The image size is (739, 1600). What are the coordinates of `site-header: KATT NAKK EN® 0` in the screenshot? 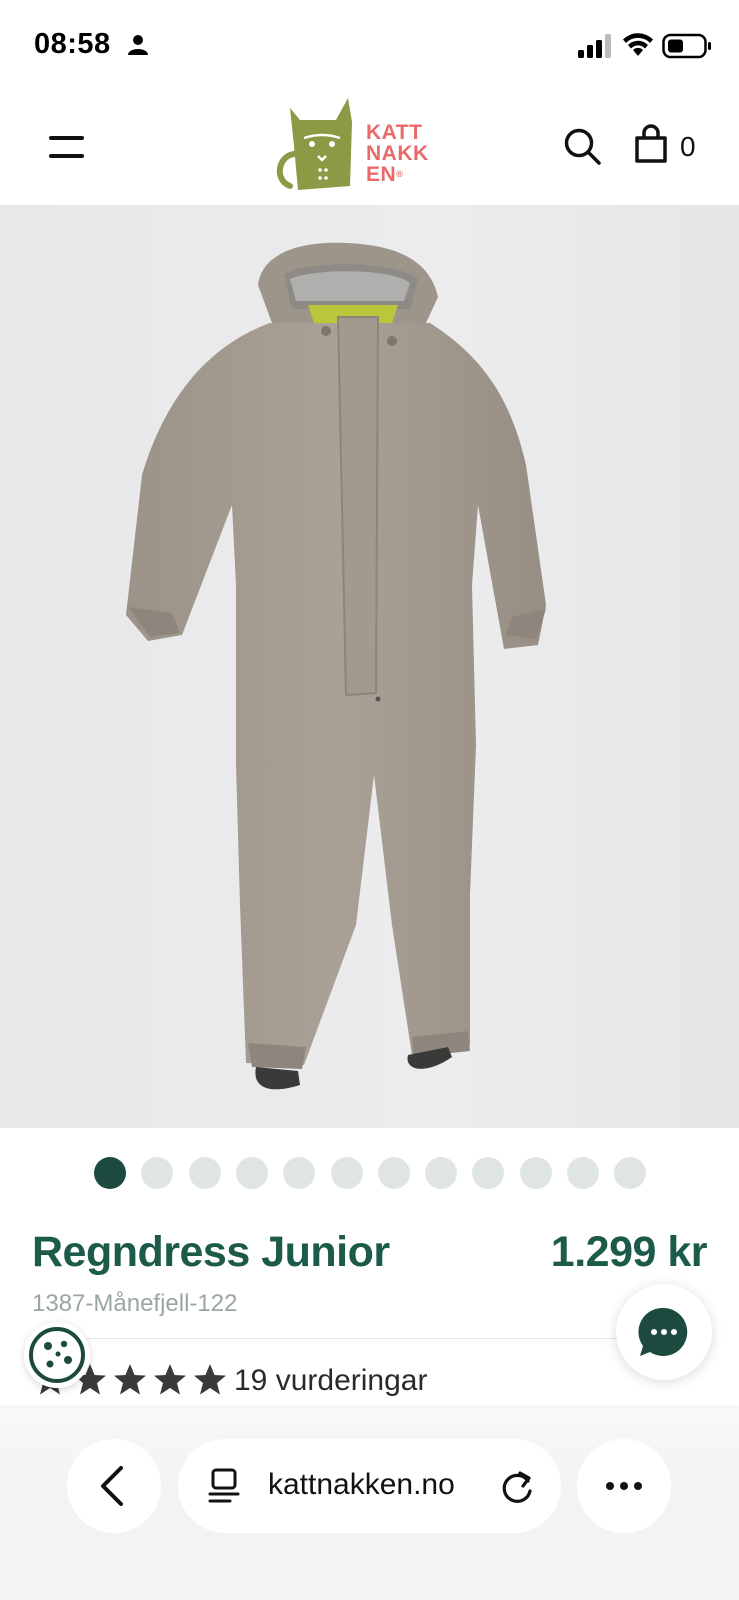 It's located at (369, 147).